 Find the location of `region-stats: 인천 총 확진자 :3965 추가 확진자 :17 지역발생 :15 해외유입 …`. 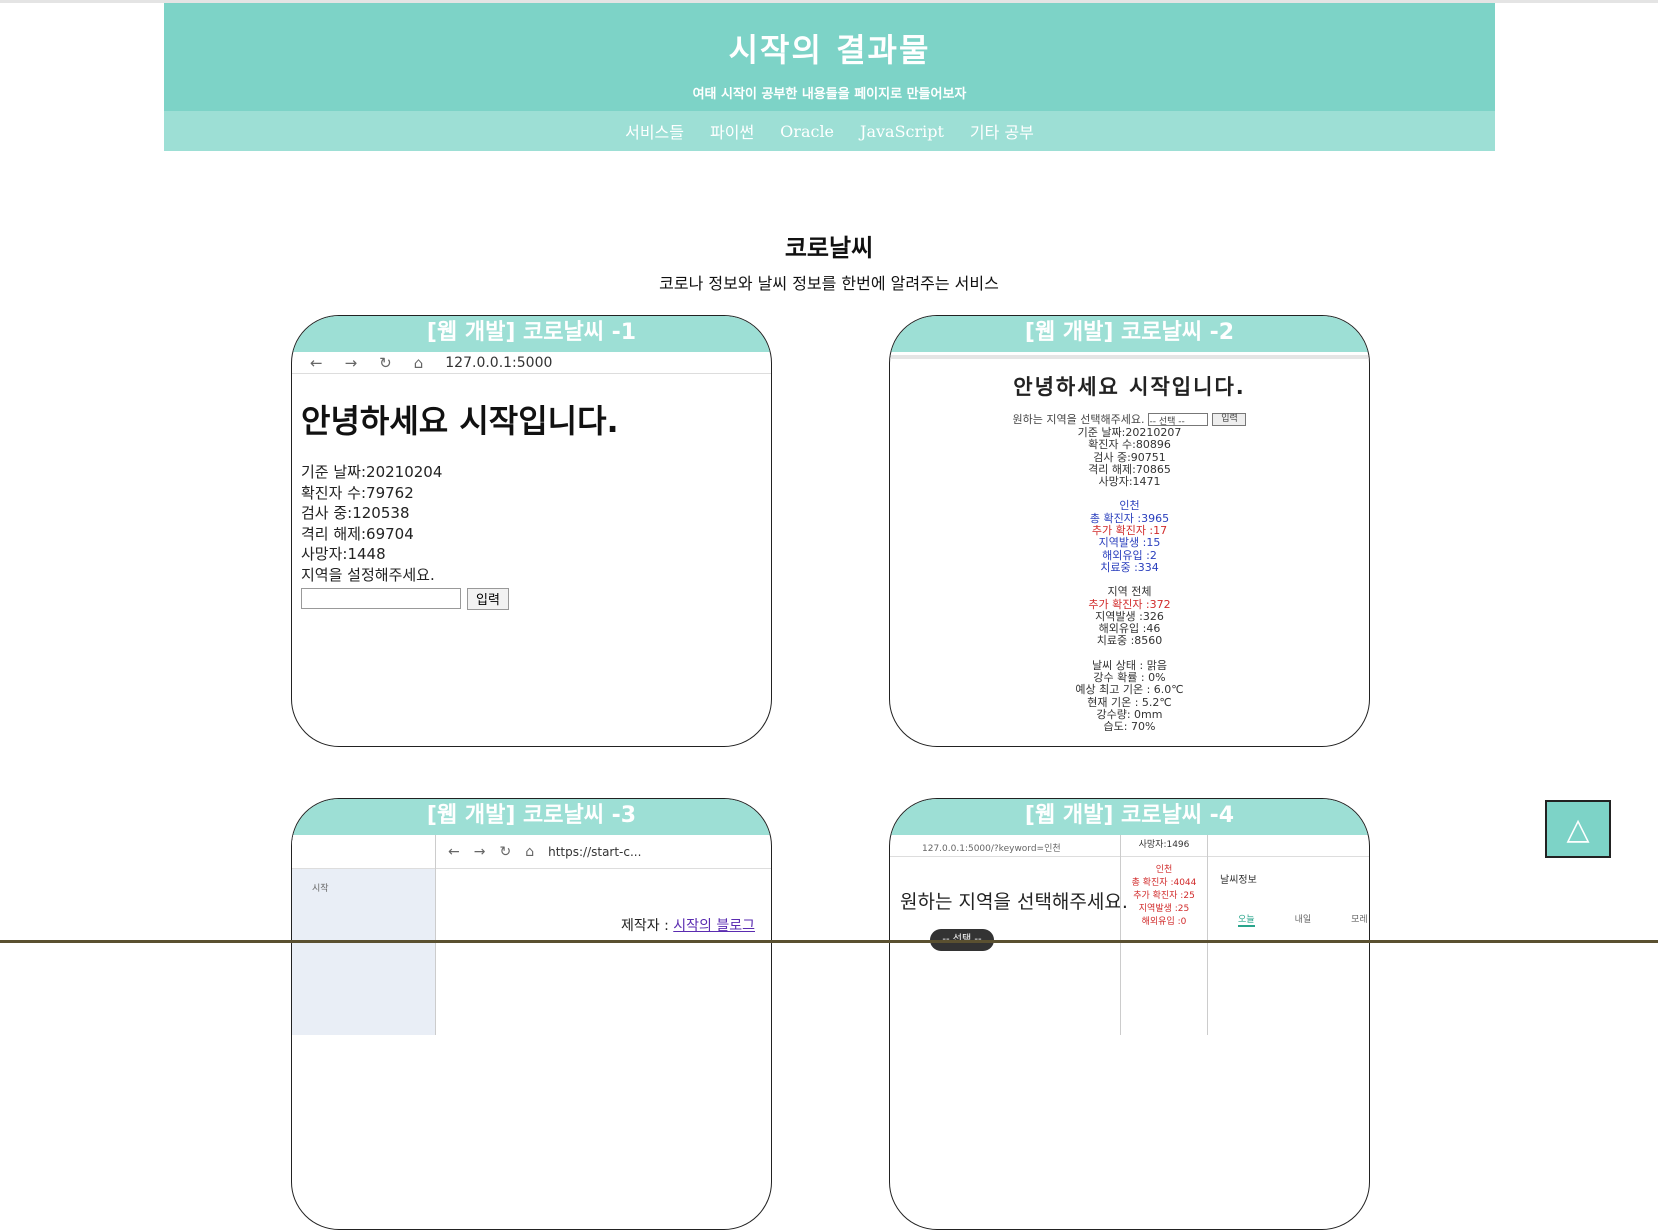

region-stats: 인천 총 확진자 :3965 추가 확진자 :17 지역발생 :15 해외유입 … is located at coordinates (1129, 537).